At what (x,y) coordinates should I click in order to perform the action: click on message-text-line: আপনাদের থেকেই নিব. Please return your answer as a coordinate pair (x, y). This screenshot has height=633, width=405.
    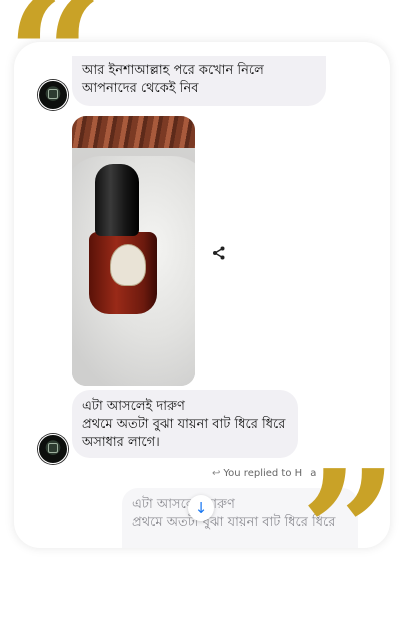
    Looking at the image, I should click on (140, 88).